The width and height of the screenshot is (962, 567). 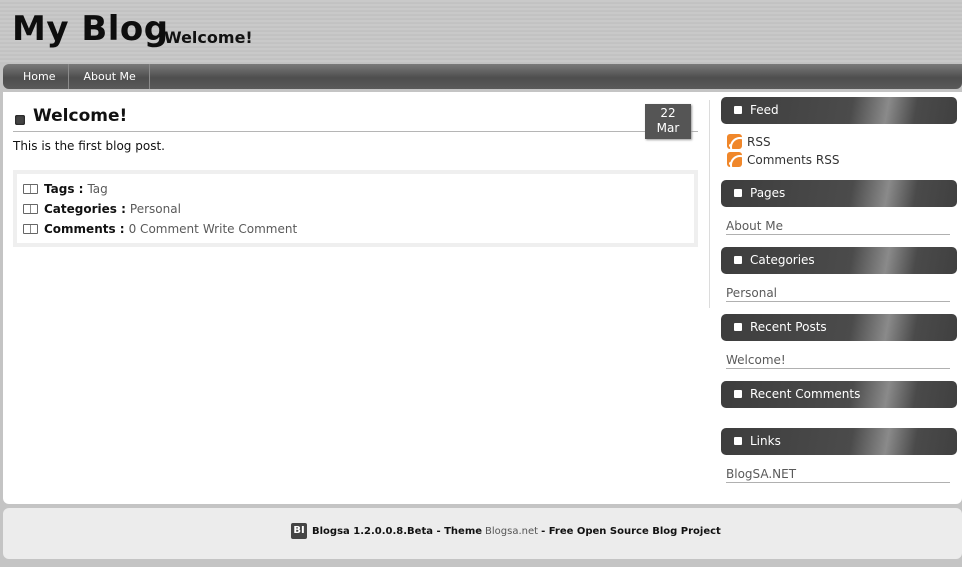 What do you see at coordinates (482, 76) in the screenshot?
I see `main-nav: Home About Me` at bounding box center [482, 76].